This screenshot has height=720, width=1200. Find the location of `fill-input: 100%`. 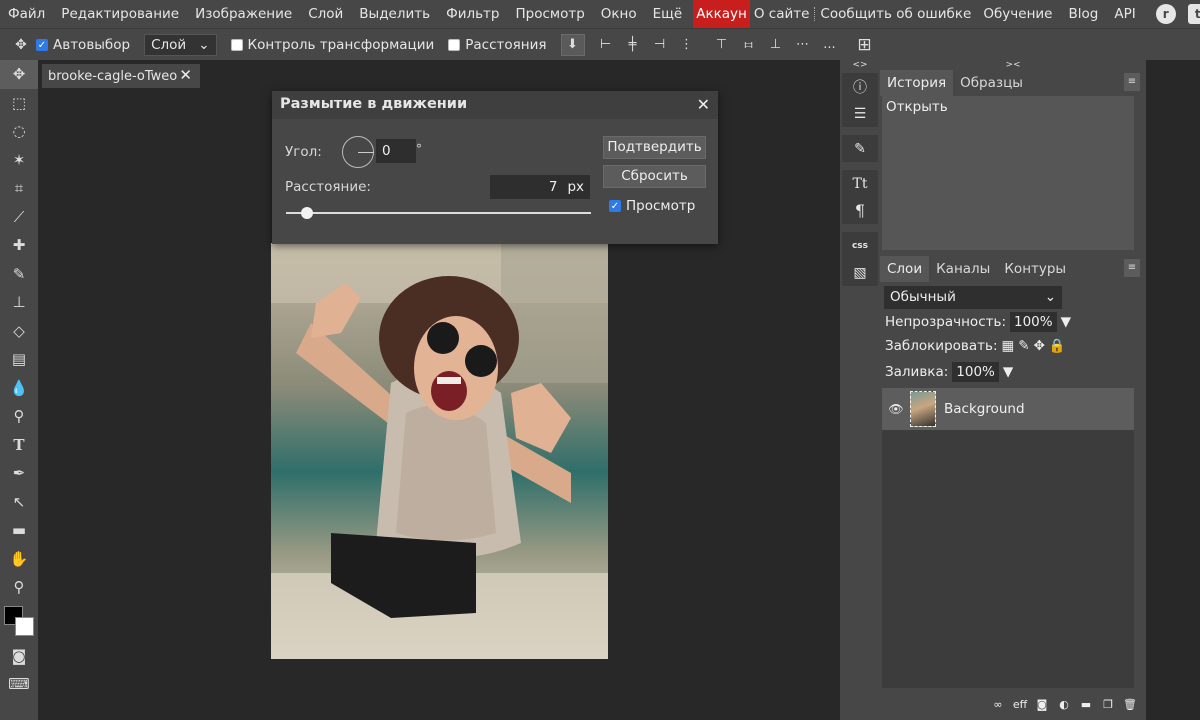

fill-input: 100% is located at coordinates (975, 372).